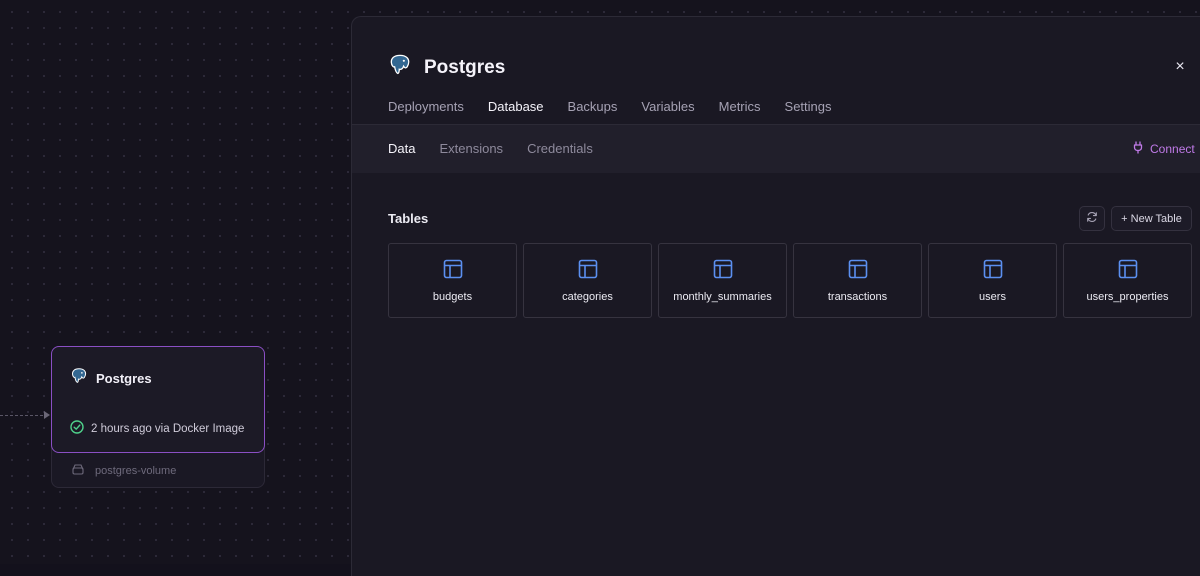  What do you see at coordinates (857, 296) in the screenshot?
I see `table-name: transactions` at bounding box center [857, 296].